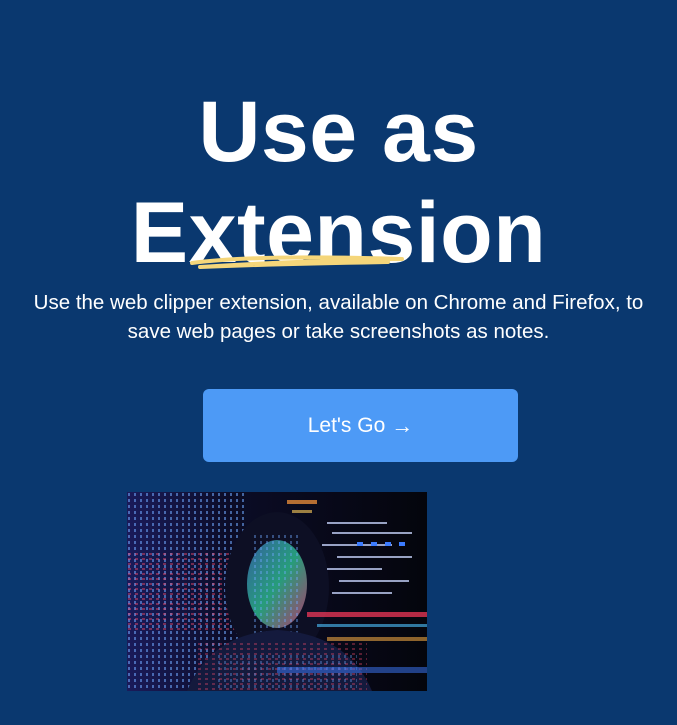 The height and width of the screenshot is (725, 677). Describe the element at coordinates (297, 262) in the screenshot. I see `highlight-underline` at that location.